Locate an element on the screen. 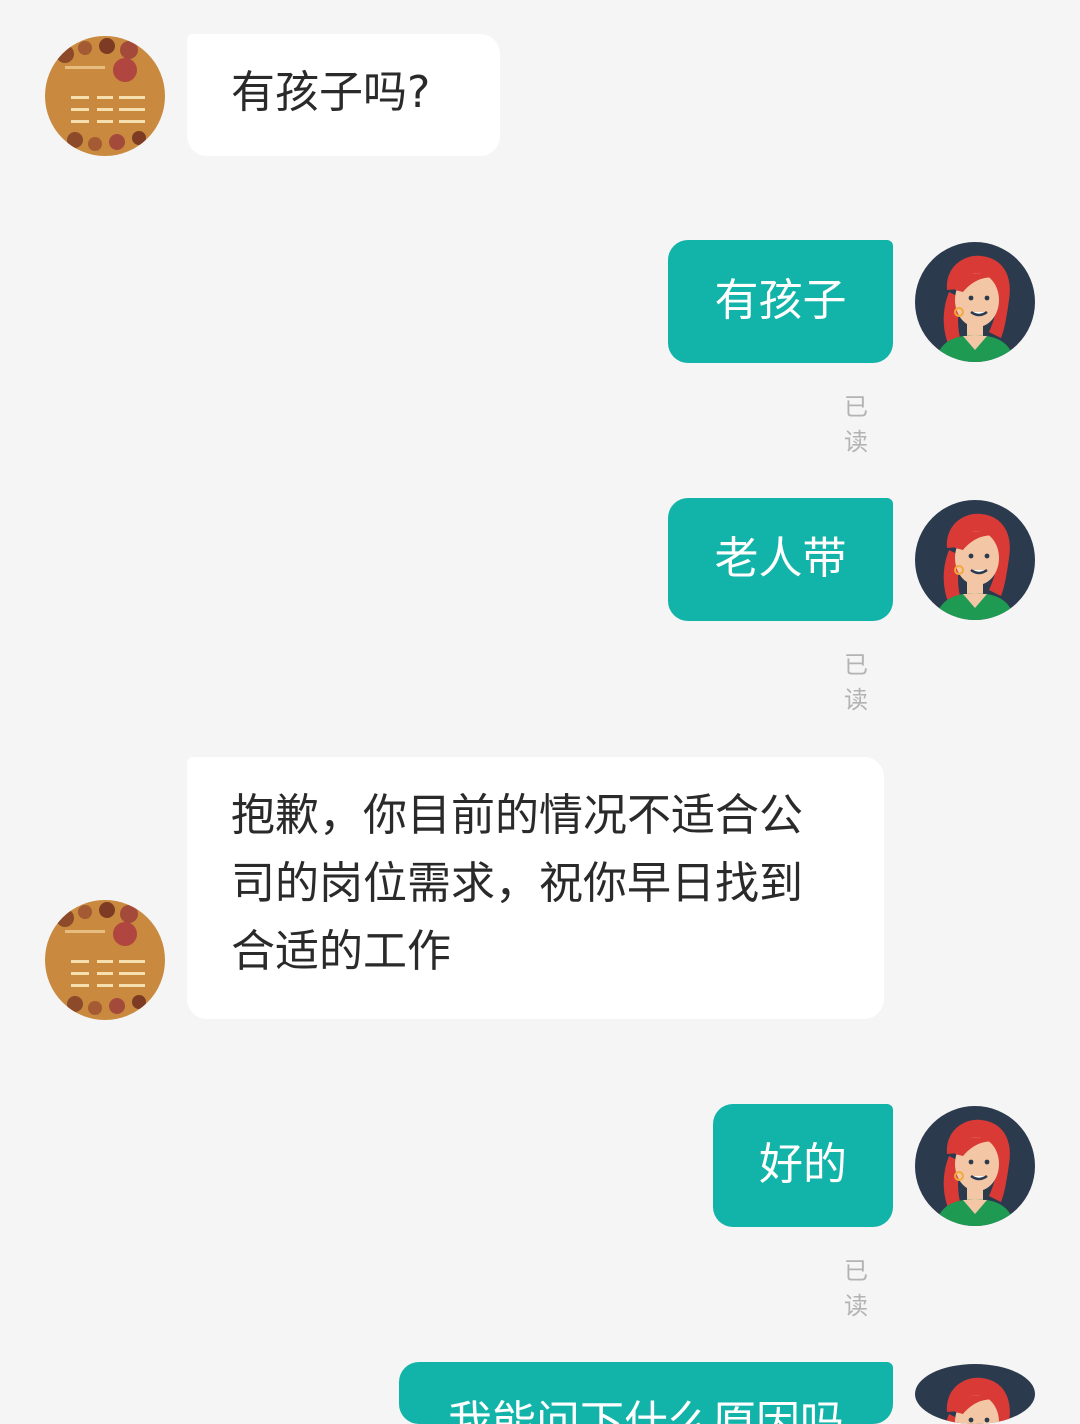 Image resolution: width=1080 pixels, height=1424 pixels. message-bubble: 有孩子 is located at coordinates (780, 301).